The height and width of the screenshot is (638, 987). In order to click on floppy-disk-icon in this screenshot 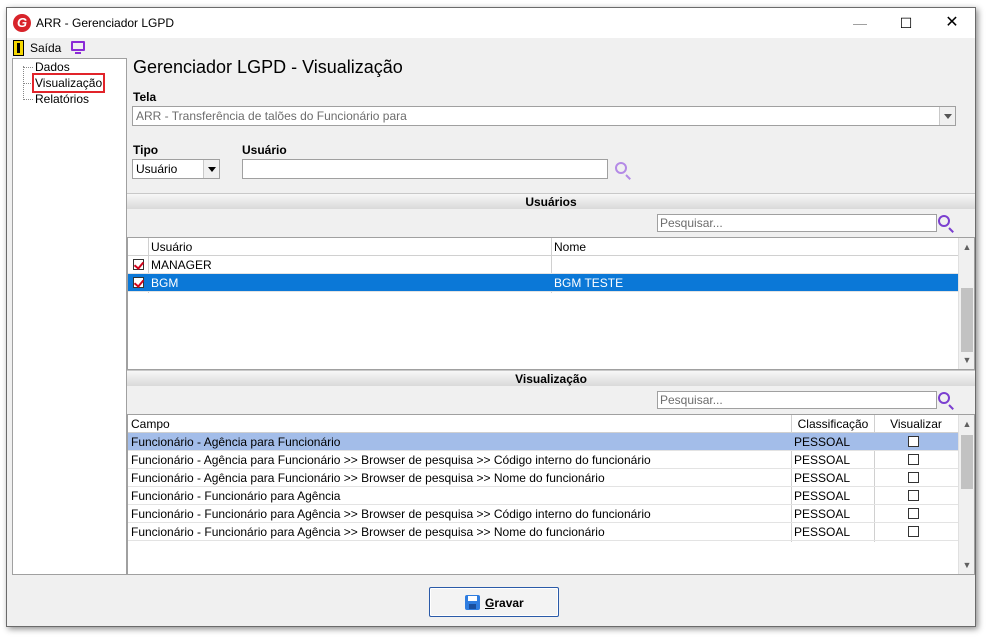, I will do `click(472, 602)`.